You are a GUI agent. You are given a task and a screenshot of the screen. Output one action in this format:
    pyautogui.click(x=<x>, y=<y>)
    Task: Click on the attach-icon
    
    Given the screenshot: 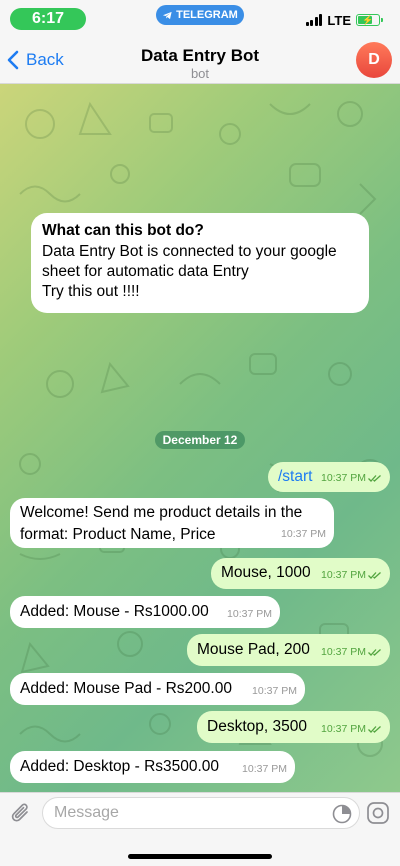 What is the action you would take?
    pyautogui.click(x=21, y=813)
    